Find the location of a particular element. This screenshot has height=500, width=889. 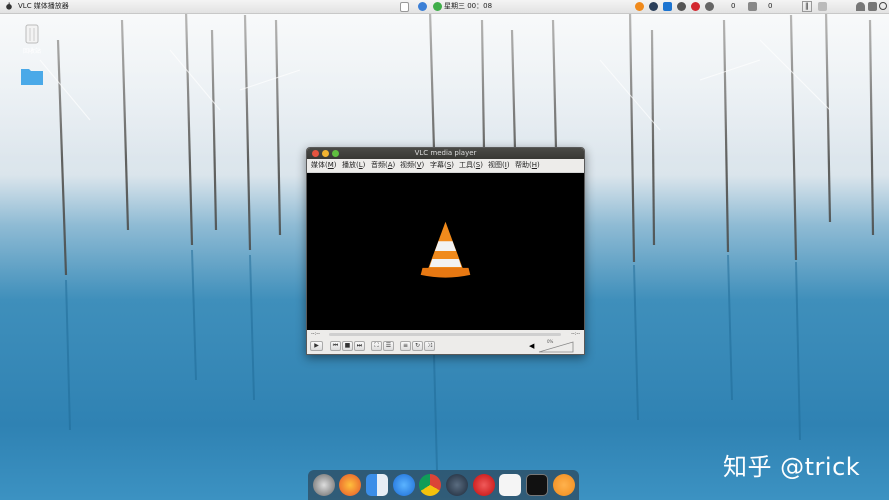

volume-icon is located at coordinates (872, 6).